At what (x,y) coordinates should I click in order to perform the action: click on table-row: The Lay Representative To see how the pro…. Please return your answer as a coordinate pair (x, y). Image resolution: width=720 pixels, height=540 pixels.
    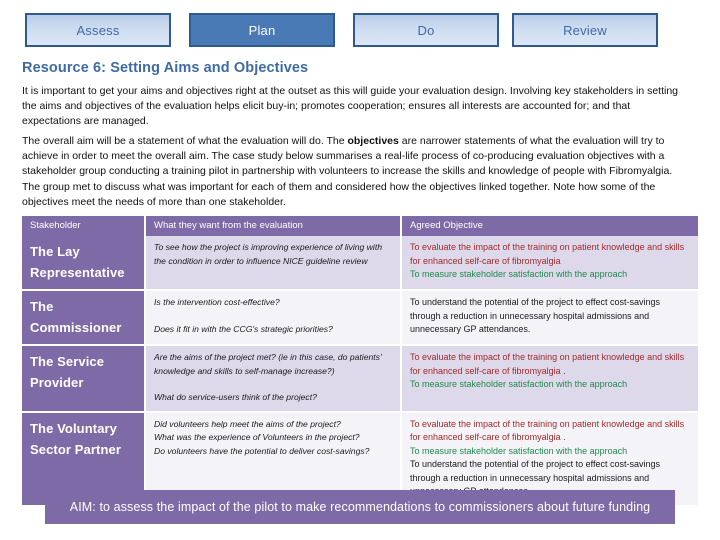
    Looking at the image, I should click on (360, 263).